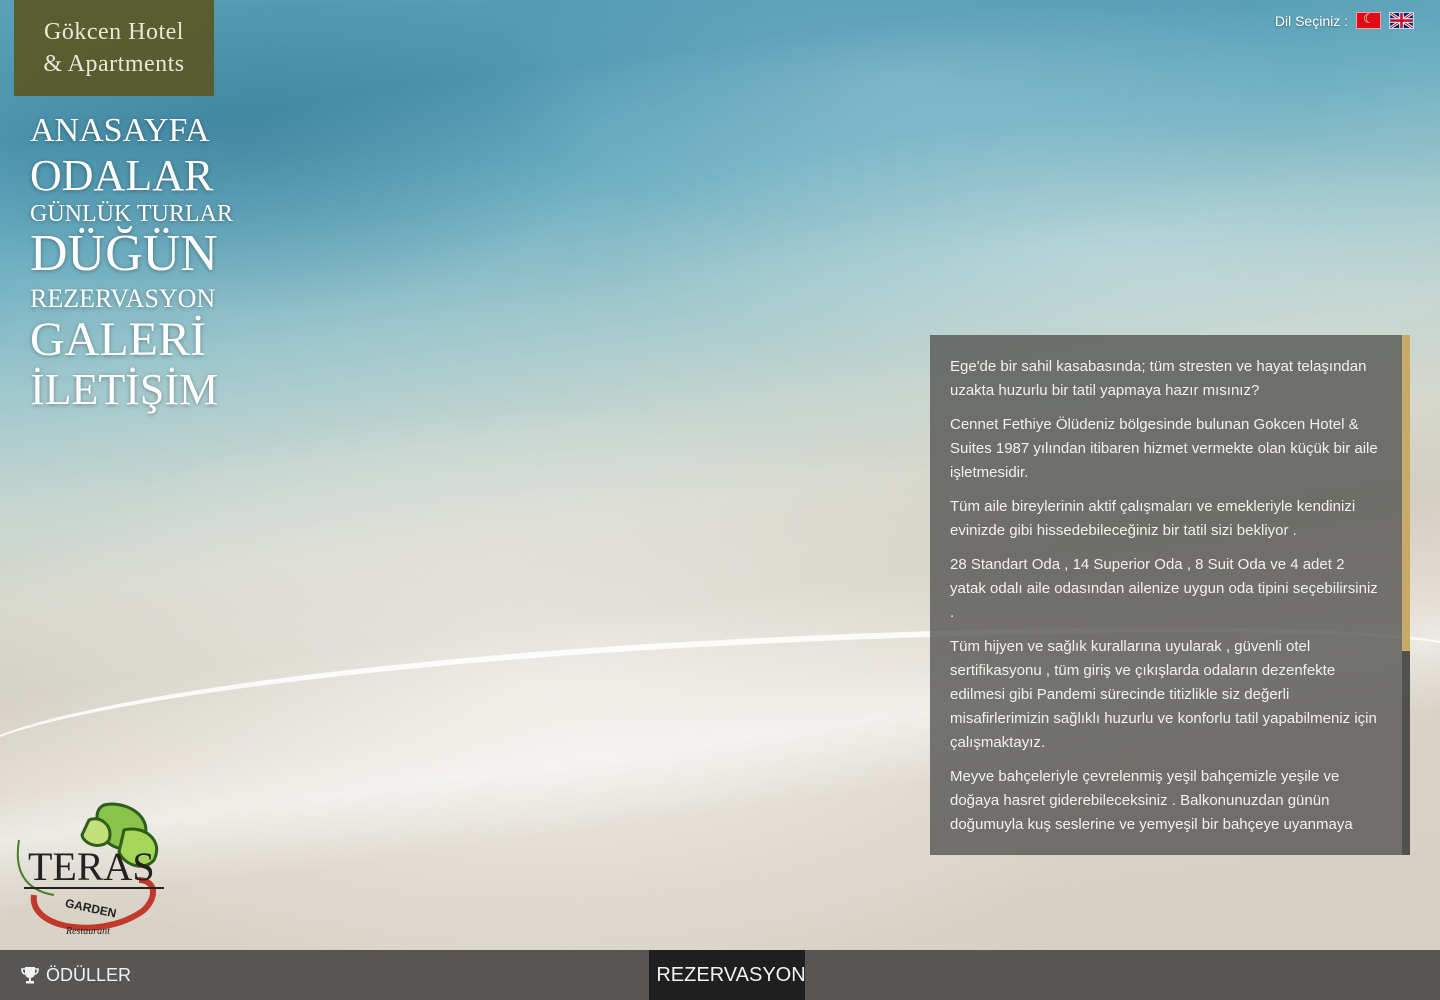 The image size is (1440, 1000). I want to click on nav-item-anasayfa: ANASAYFA, so click(131, 131).